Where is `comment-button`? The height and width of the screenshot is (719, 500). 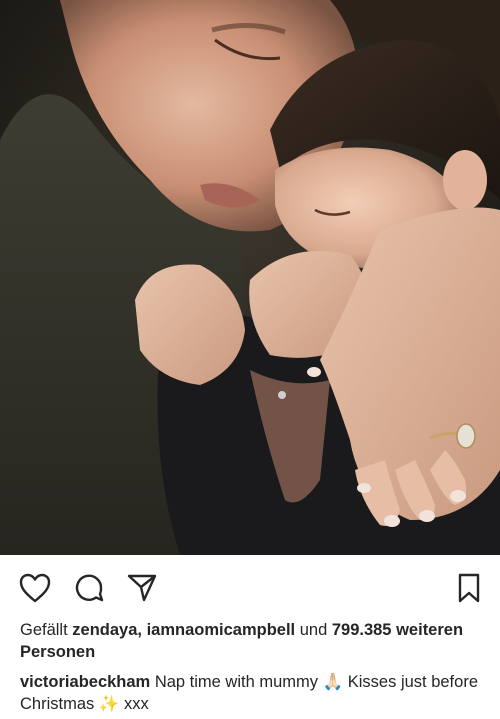 comment-button is located at coordinates (89, 588).